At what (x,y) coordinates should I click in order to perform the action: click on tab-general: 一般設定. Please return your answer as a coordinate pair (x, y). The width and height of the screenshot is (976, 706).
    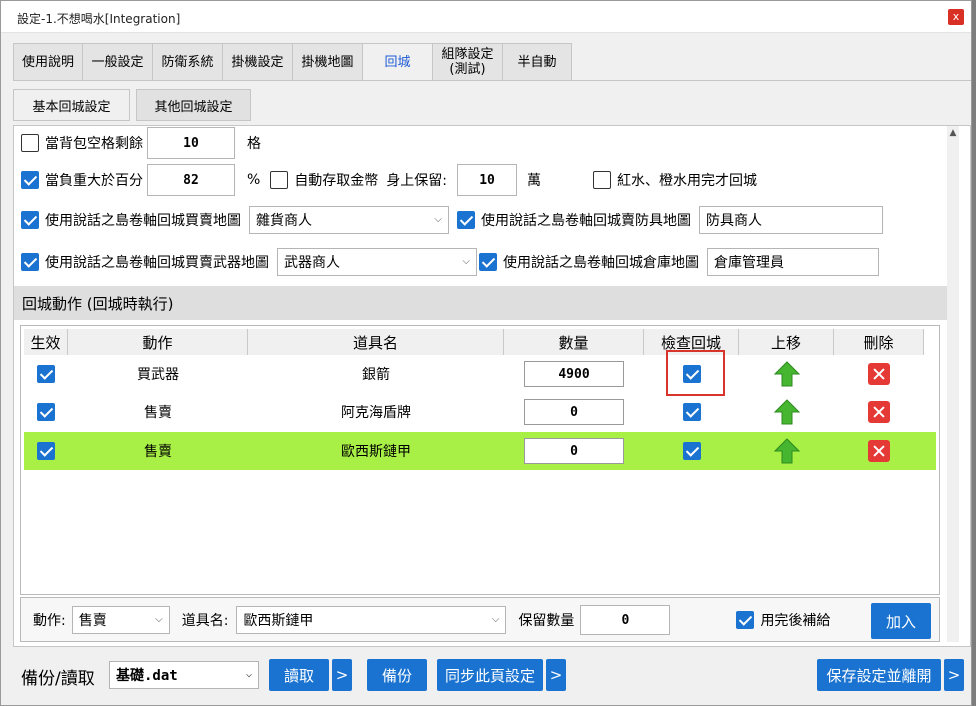
    Looking at the image, I should click on (117, 61).